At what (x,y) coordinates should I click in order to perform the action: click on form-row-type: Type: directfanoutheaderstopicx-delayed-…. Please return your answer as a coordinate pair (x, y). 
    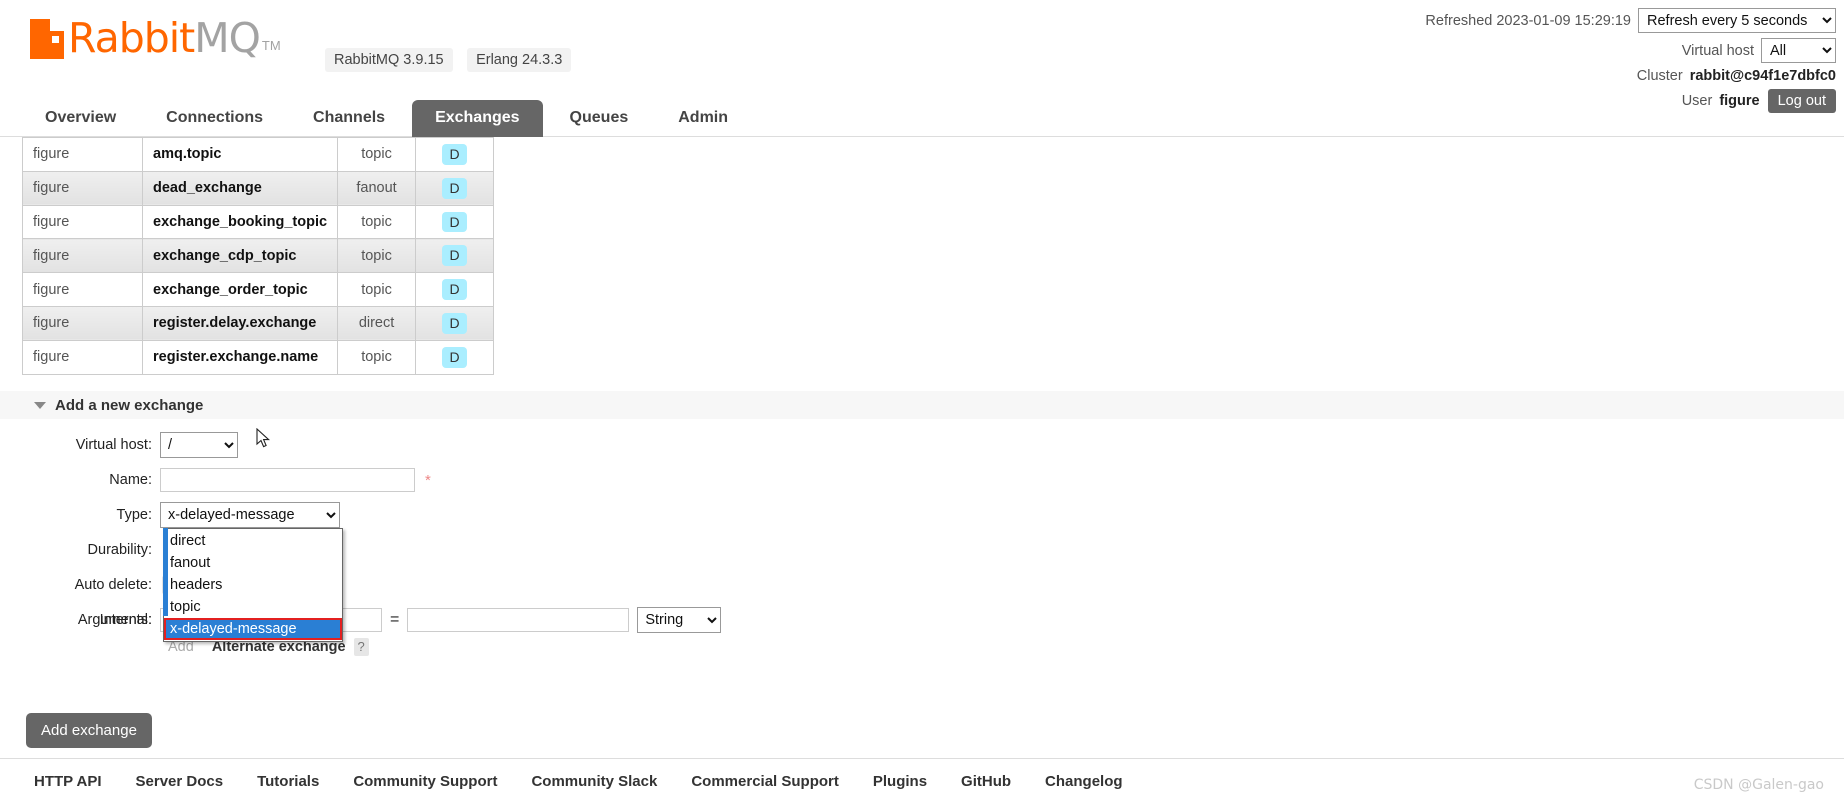
    Looking at the image, I should click on (922, 515).